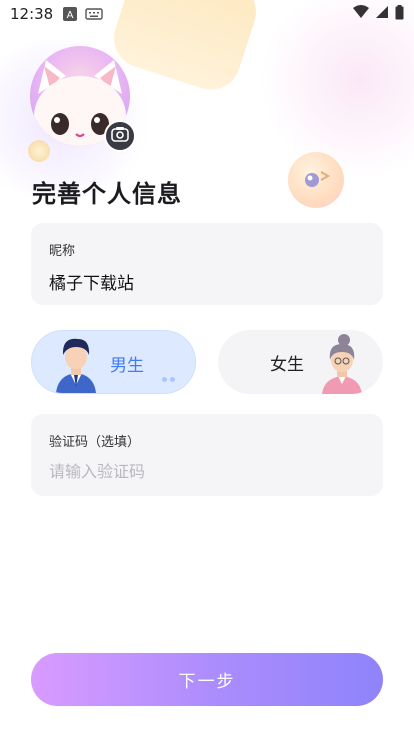 The image size is (414, 737). I want to click on female-avatar-icon, so click(342, 362).